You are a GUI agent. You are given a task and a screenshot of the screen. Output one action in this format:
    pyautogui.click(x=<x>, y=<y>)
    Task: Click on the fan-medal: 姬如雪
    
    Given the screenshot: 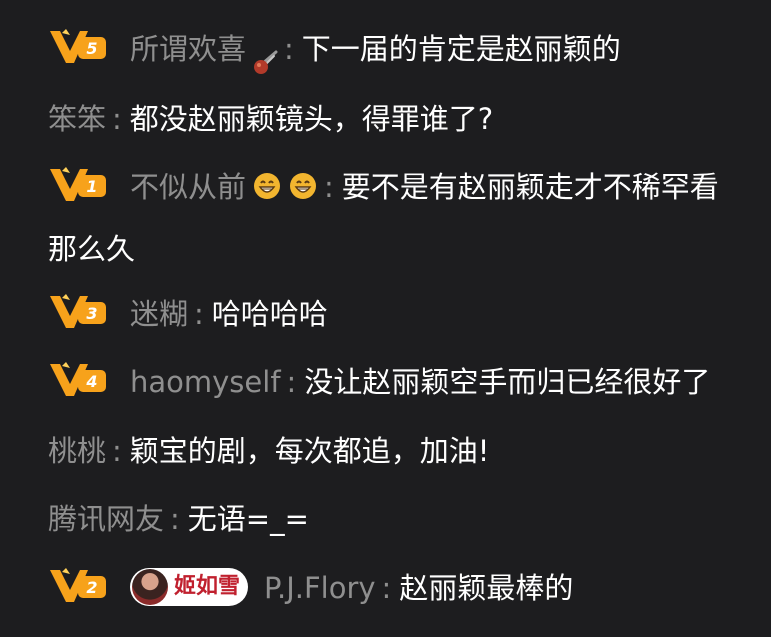 What is the action you would take?
    pyautogui.click(x=189, y=587)
    